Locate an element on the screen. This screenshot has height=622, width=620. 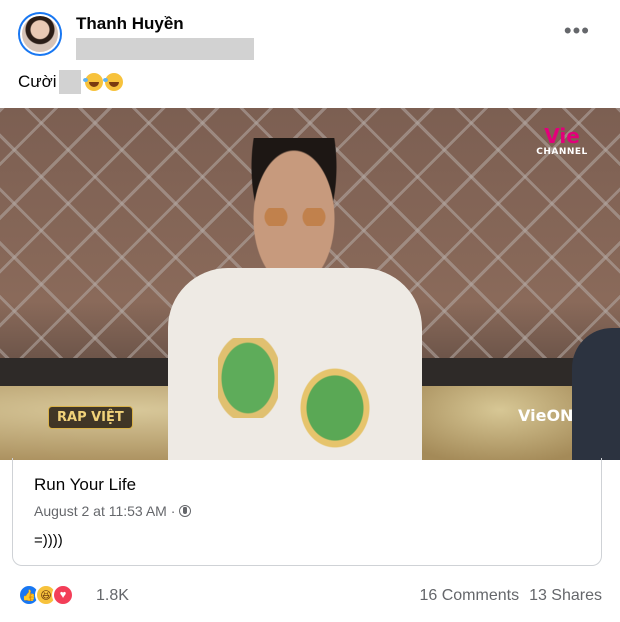
shared-post-text: =)))) is located at coordinates (48, 540).